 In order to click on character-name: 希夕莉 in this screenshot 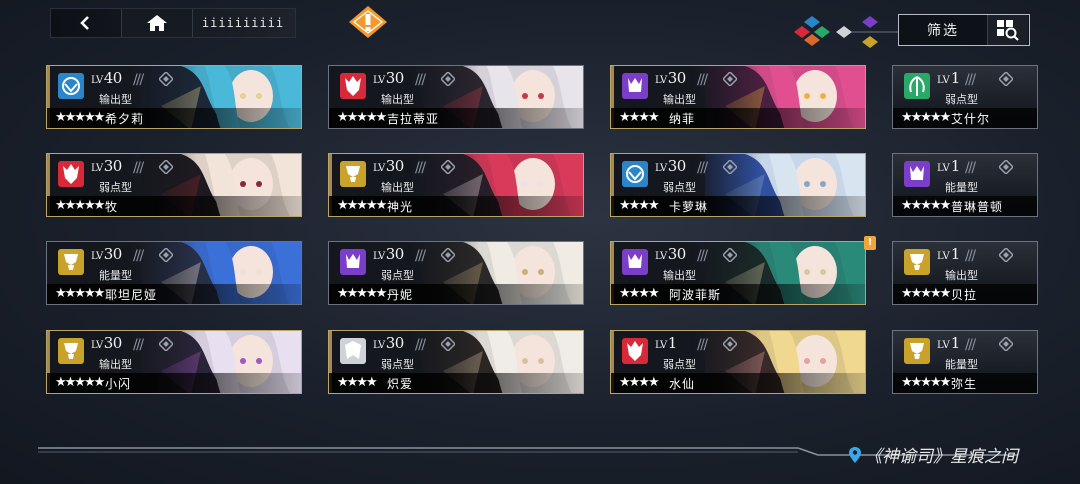, I will do `click(125, 119)`.